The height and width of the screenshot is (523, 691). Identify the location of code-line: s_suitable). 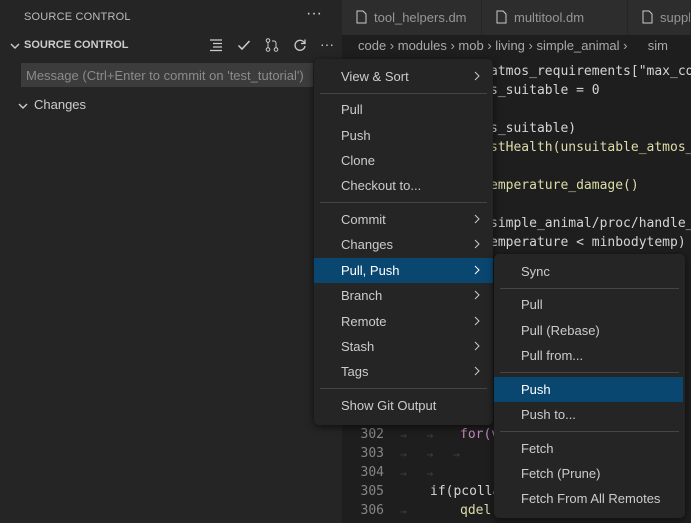
(533, 128).